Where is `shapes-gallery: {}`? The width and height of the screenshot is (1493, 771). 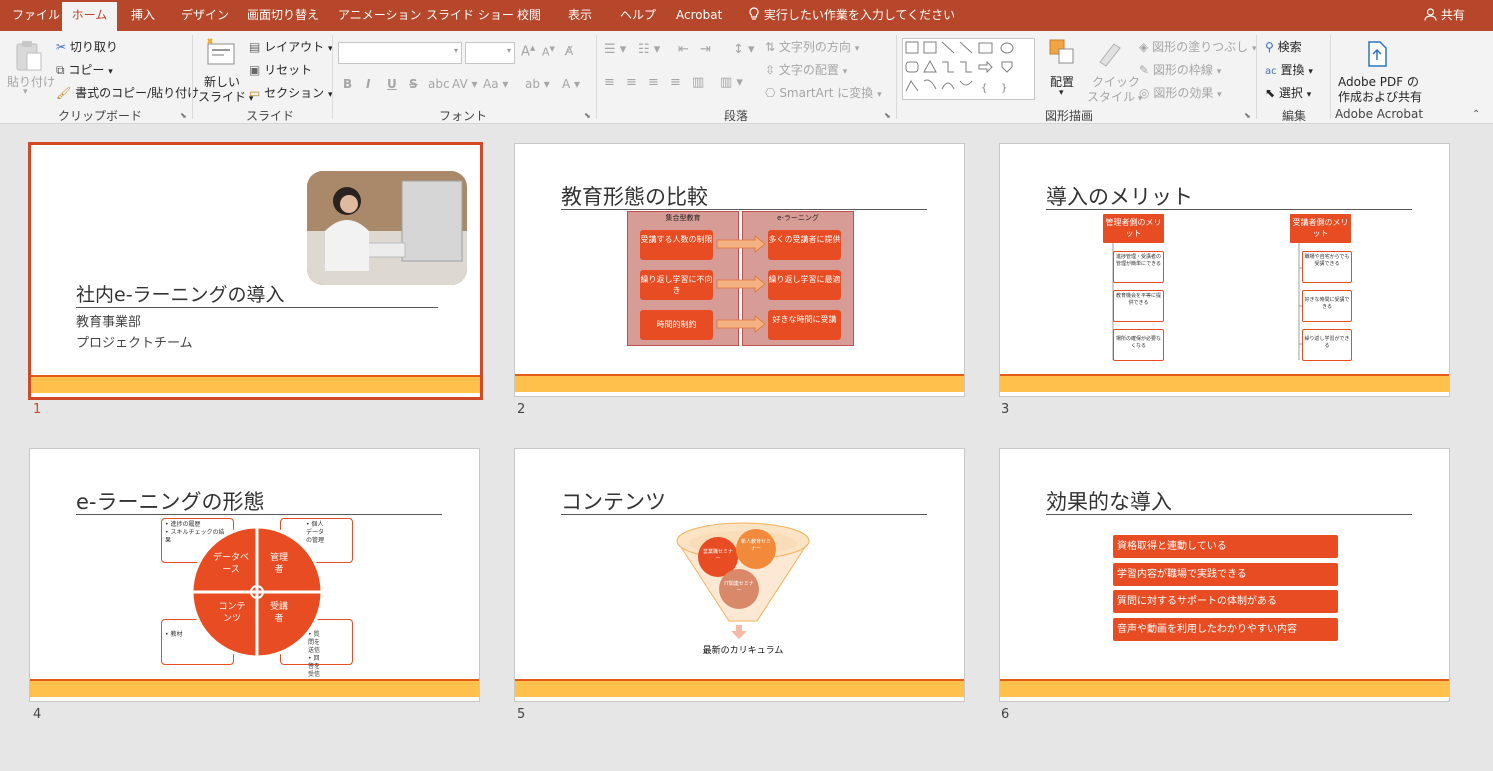
shapes-gallery: {} is located at coordinates (968, 69).